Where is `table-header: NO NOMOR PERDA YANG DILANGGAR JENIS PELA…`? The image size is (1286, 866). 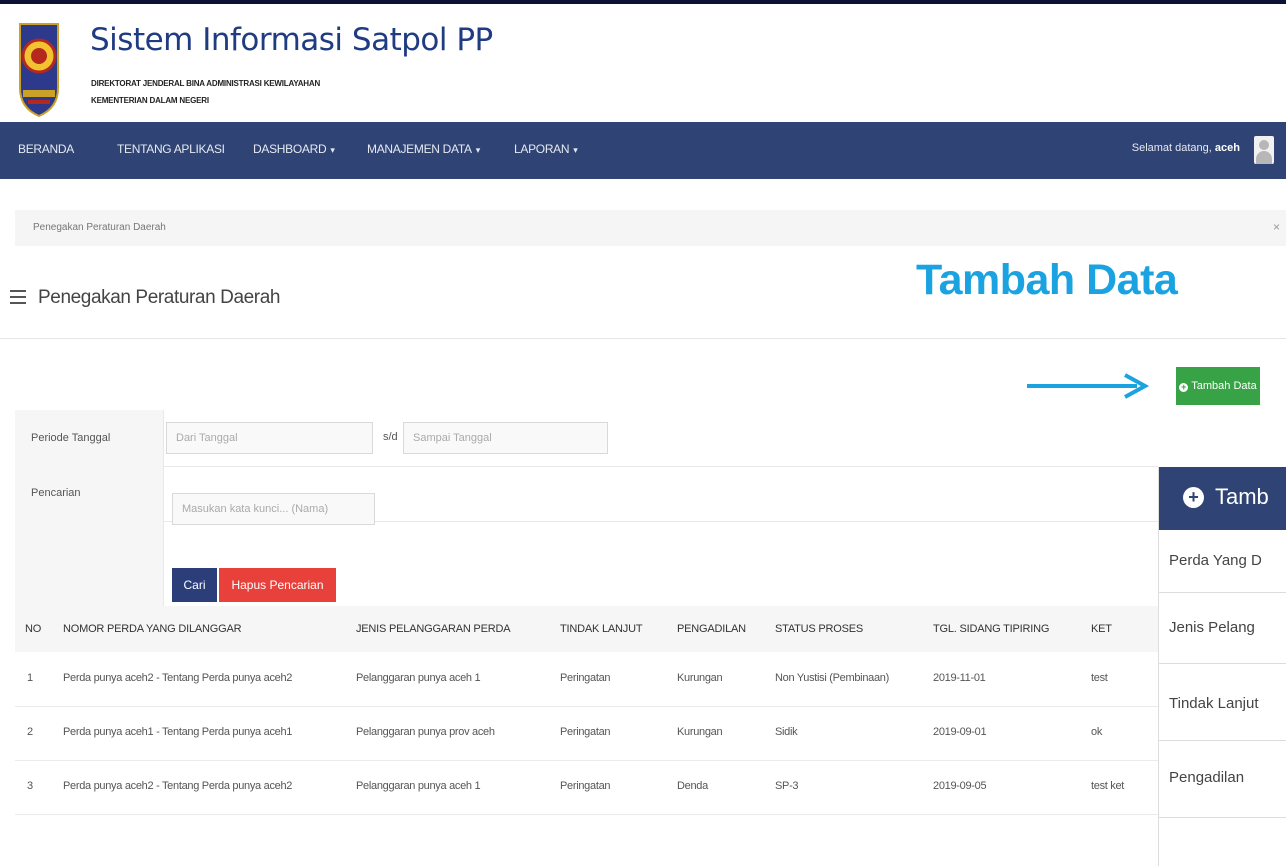
table-header: NO NOMOR PERDA YANG DILANGGAR JENIS PELA… is located at coordinates (586, 629).